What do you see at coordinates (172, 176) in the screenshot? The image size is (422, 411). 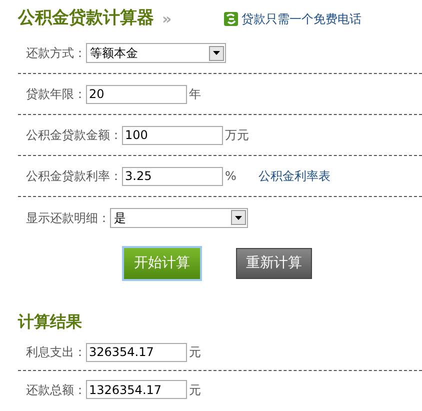 I see `input-field: 3.25` at bounding box center [172, 176].